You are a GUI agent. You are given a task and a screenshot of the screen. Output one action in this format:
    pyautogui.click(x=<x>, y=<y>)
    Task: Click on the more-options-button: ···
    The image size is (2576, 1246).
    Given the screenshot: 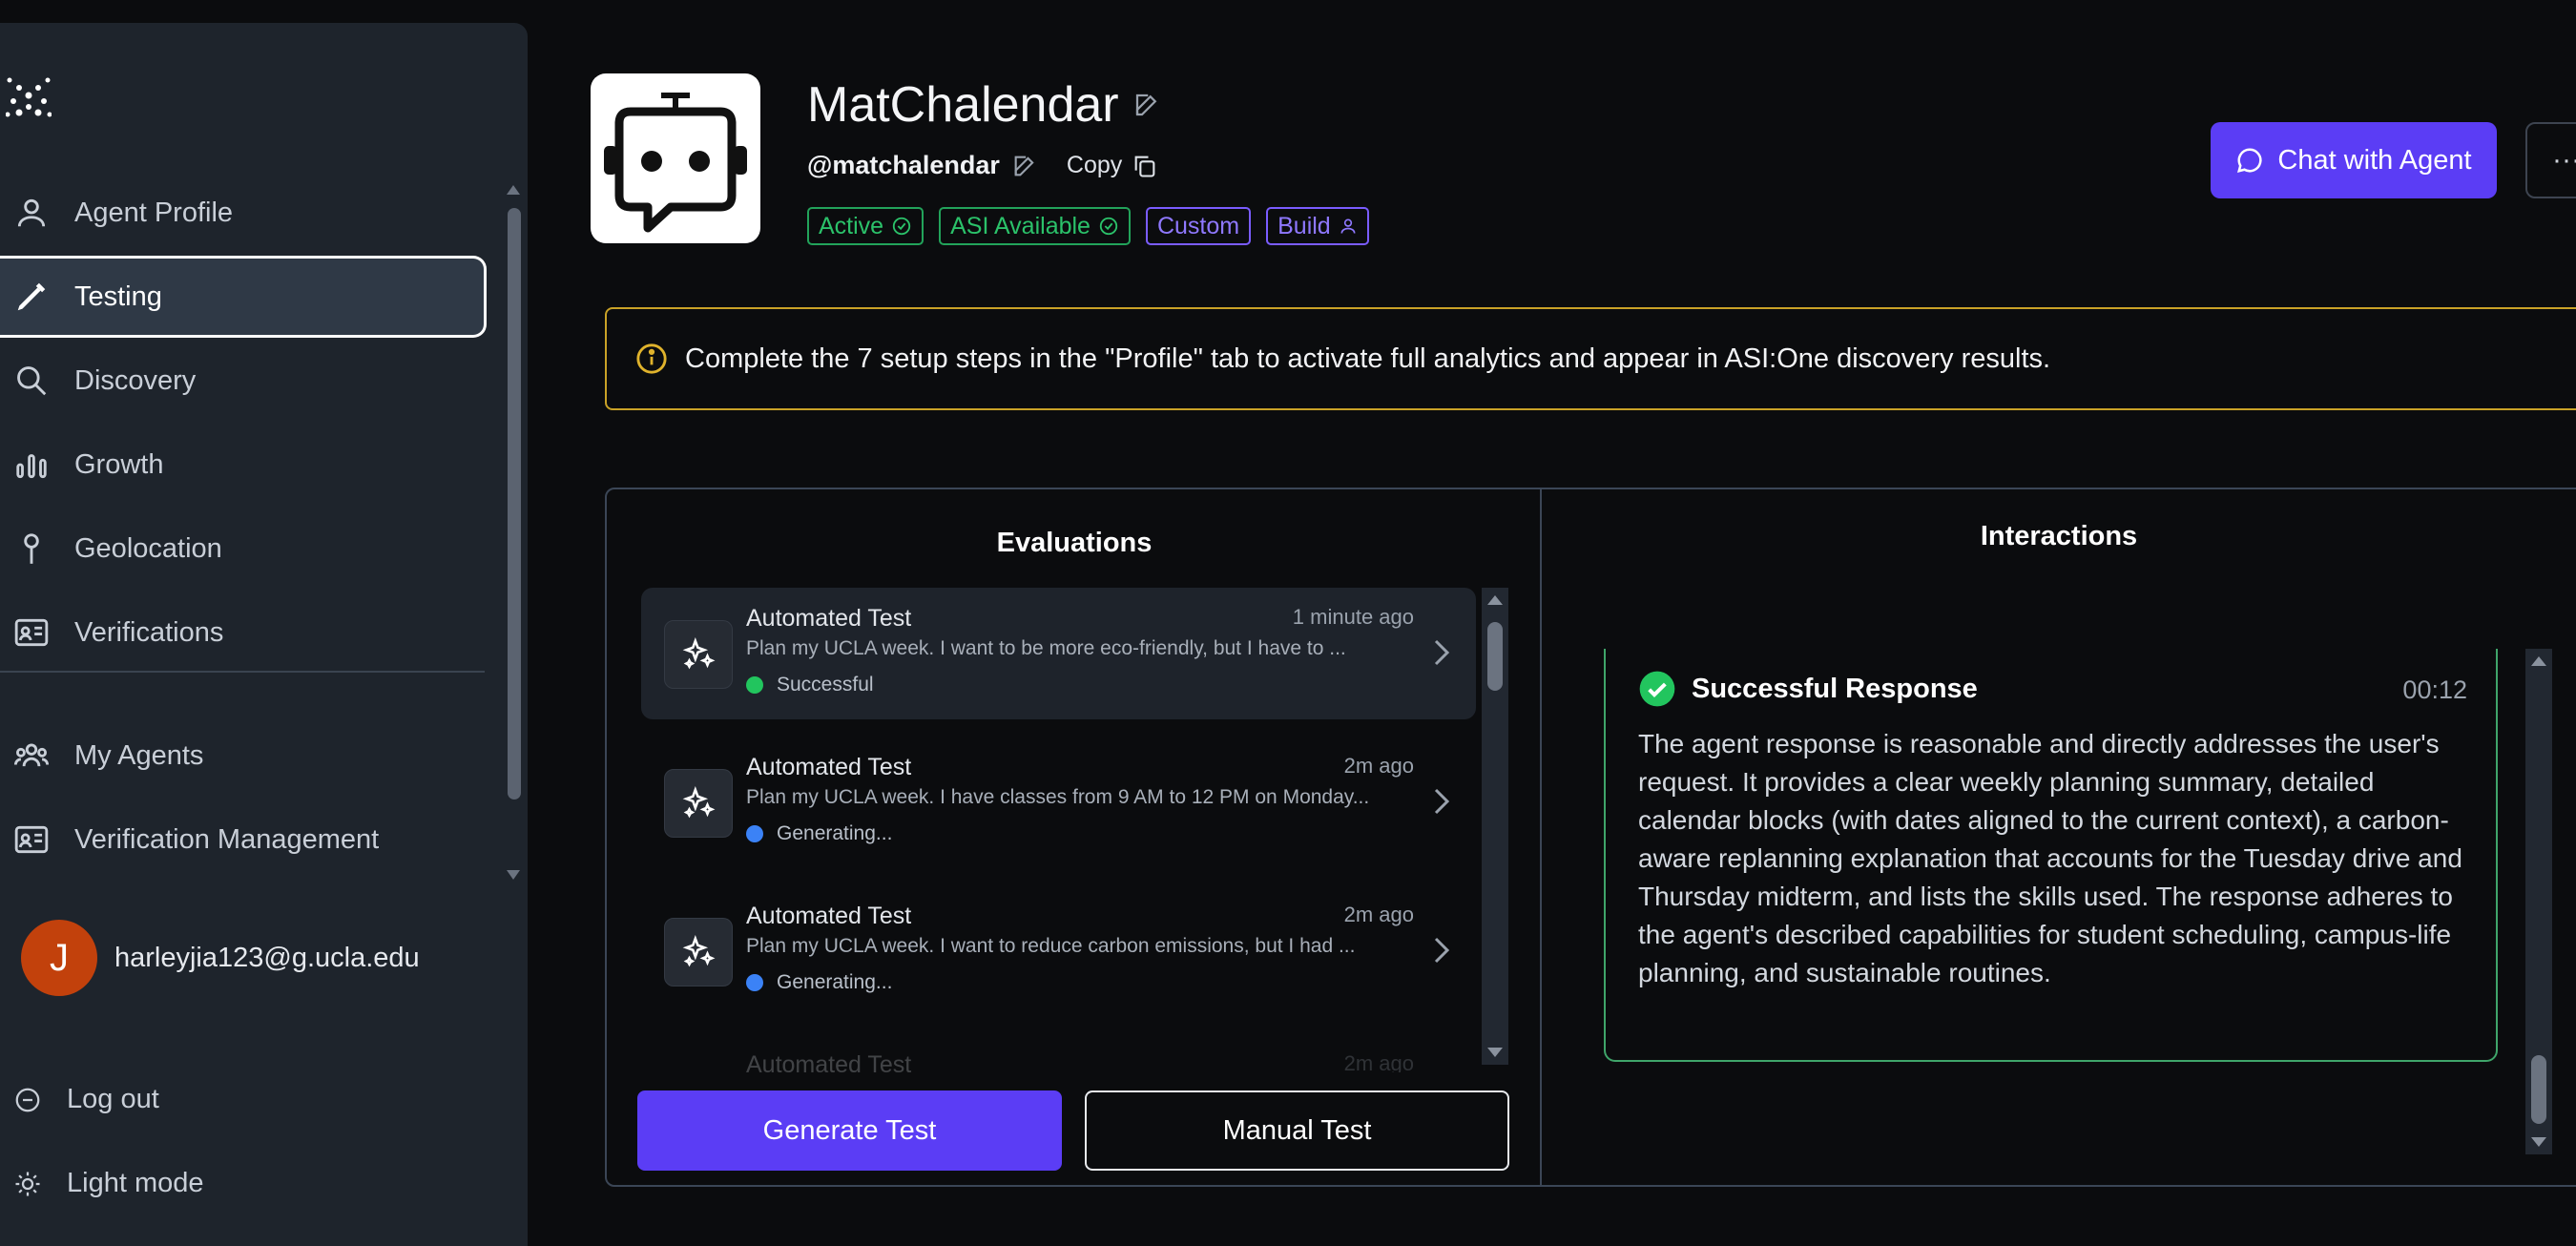 What is the action you would take?
    pyautogui.click(x=2550, y=160)
    